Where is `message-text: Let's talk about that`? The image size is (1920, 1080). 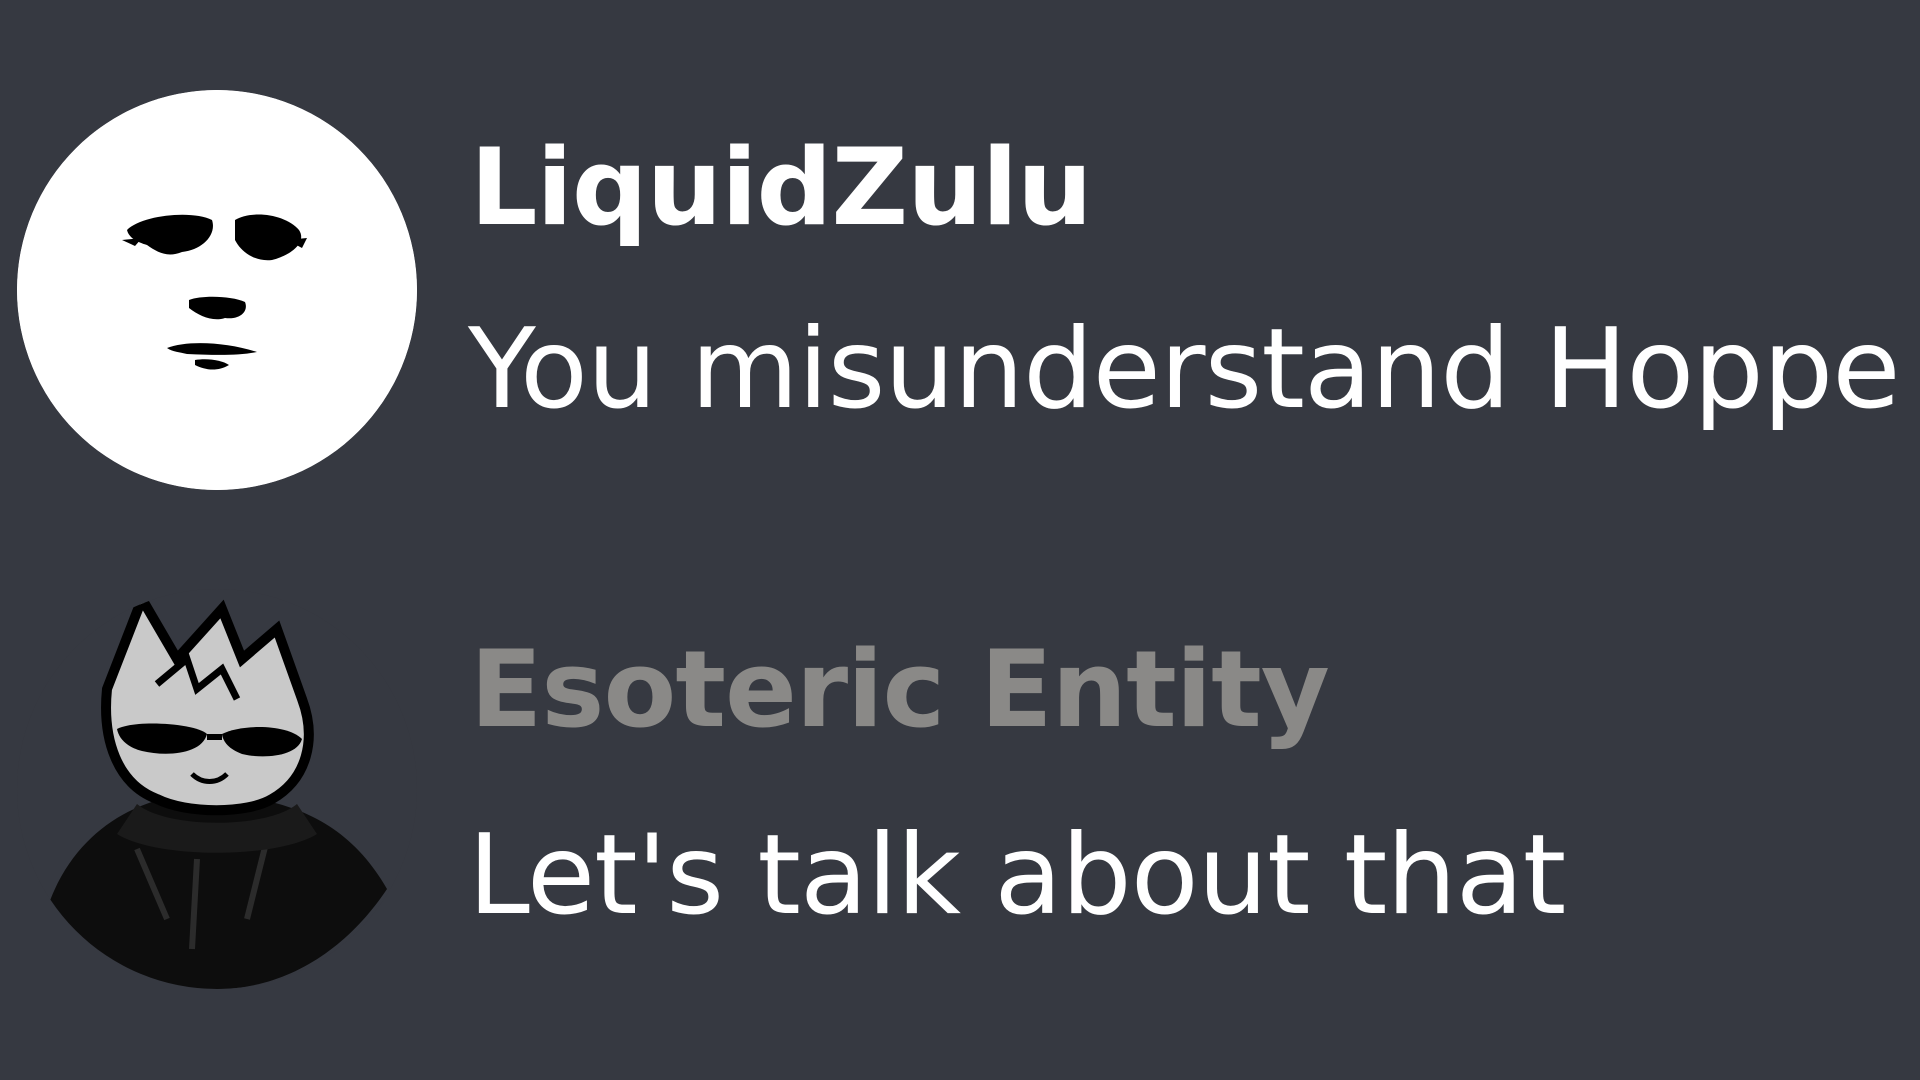
message-text: Let's talk about that is located at coordinates (1017, 875).